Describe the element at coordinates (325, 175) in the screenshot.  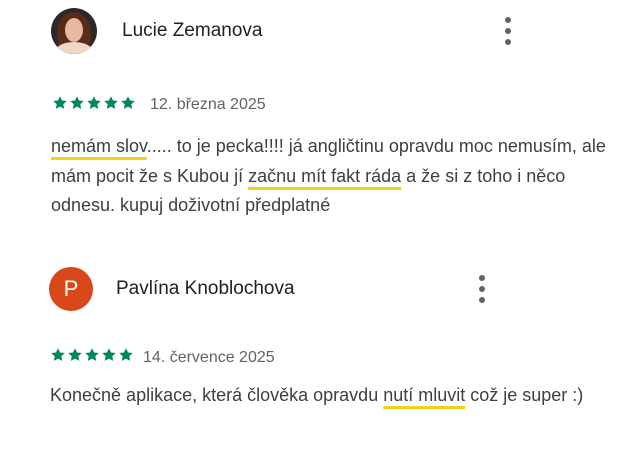
I see `highlighted-phrase: začnu mít fakt ráda` at that location.